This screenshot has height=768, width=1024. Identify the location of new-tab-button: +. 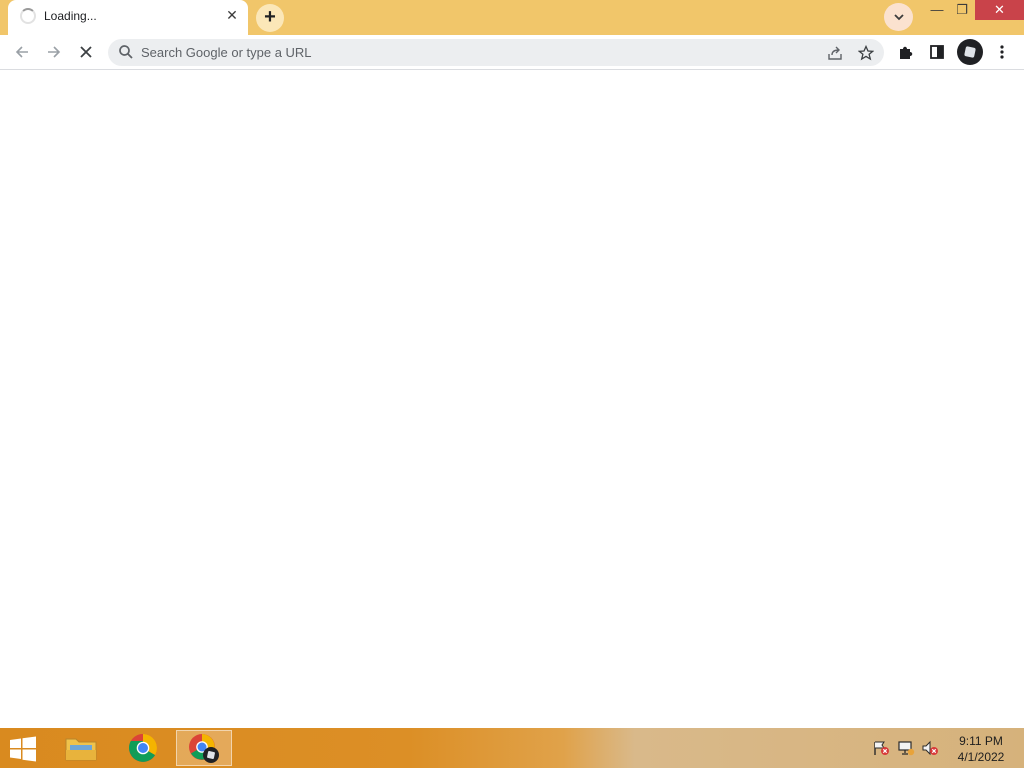
(270, 18).